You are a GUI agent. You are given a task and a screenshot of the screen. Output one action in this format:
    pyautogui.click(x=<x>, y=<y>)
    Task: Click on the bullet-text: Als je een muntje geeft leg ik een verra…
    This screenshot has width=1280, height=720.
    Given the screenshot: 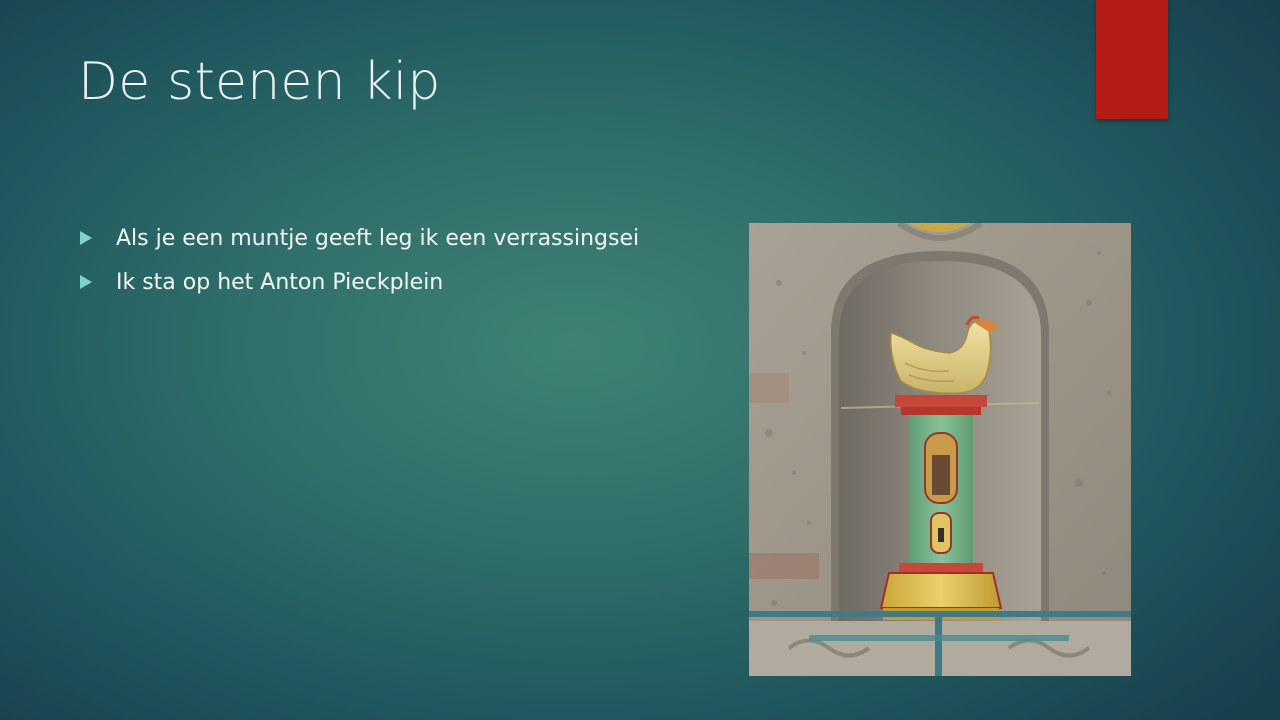 What is the action you would take?
    pyautogui.click(x=378, y=238)
    